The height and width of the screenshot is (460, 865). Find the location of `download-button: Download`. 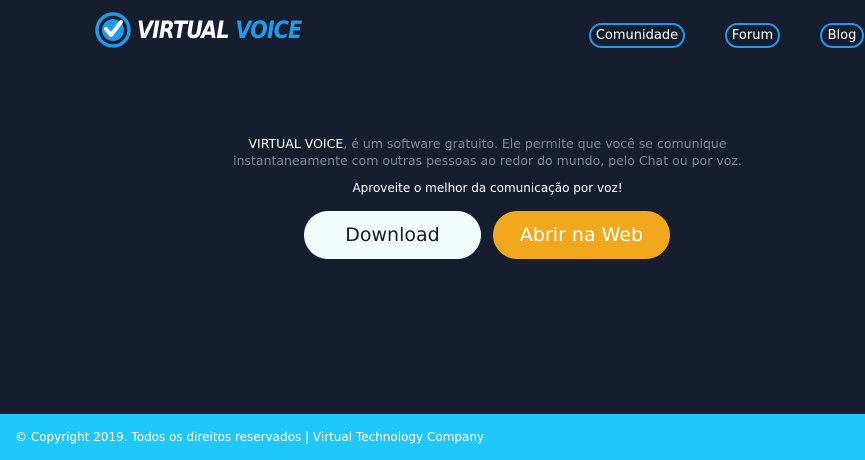

download-button: Download is located at coordinates (392, 235).